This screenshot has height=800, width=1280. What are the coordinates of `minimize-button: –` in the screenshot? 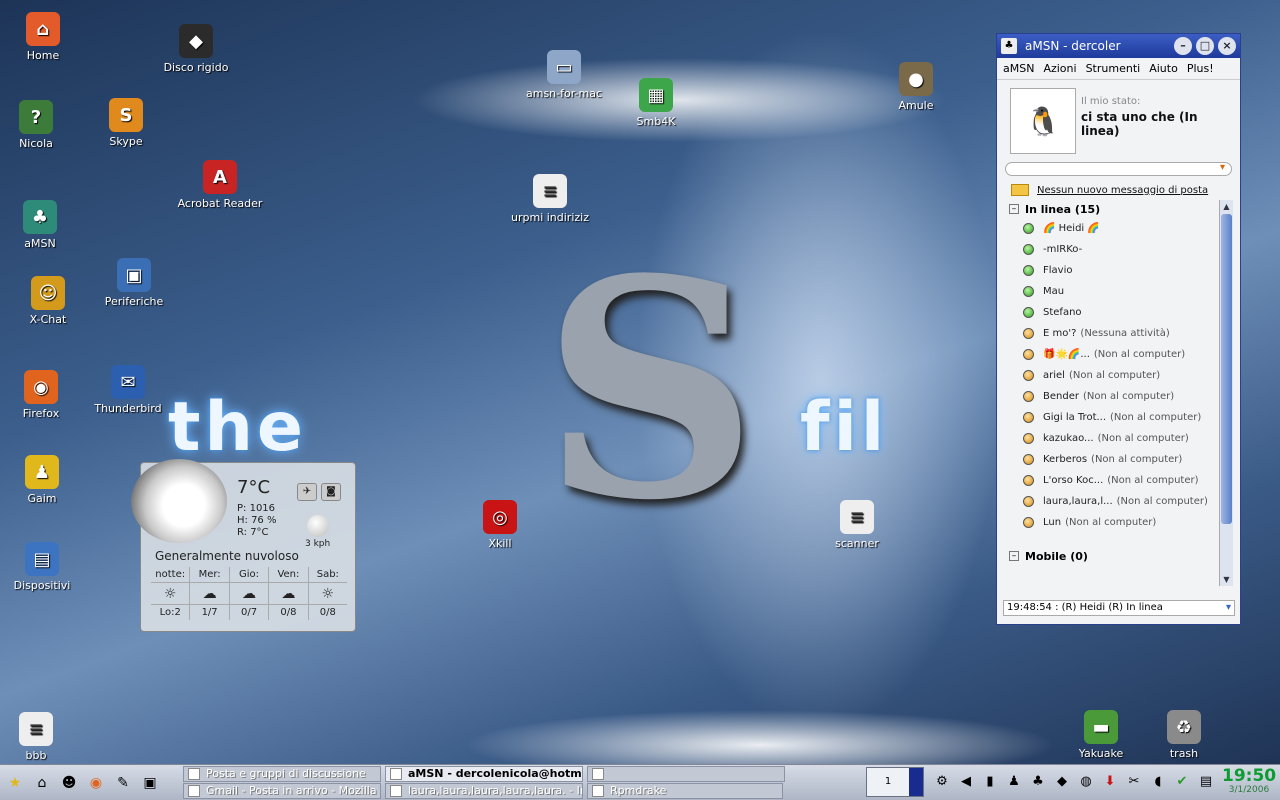 It's located at (1183, 46).